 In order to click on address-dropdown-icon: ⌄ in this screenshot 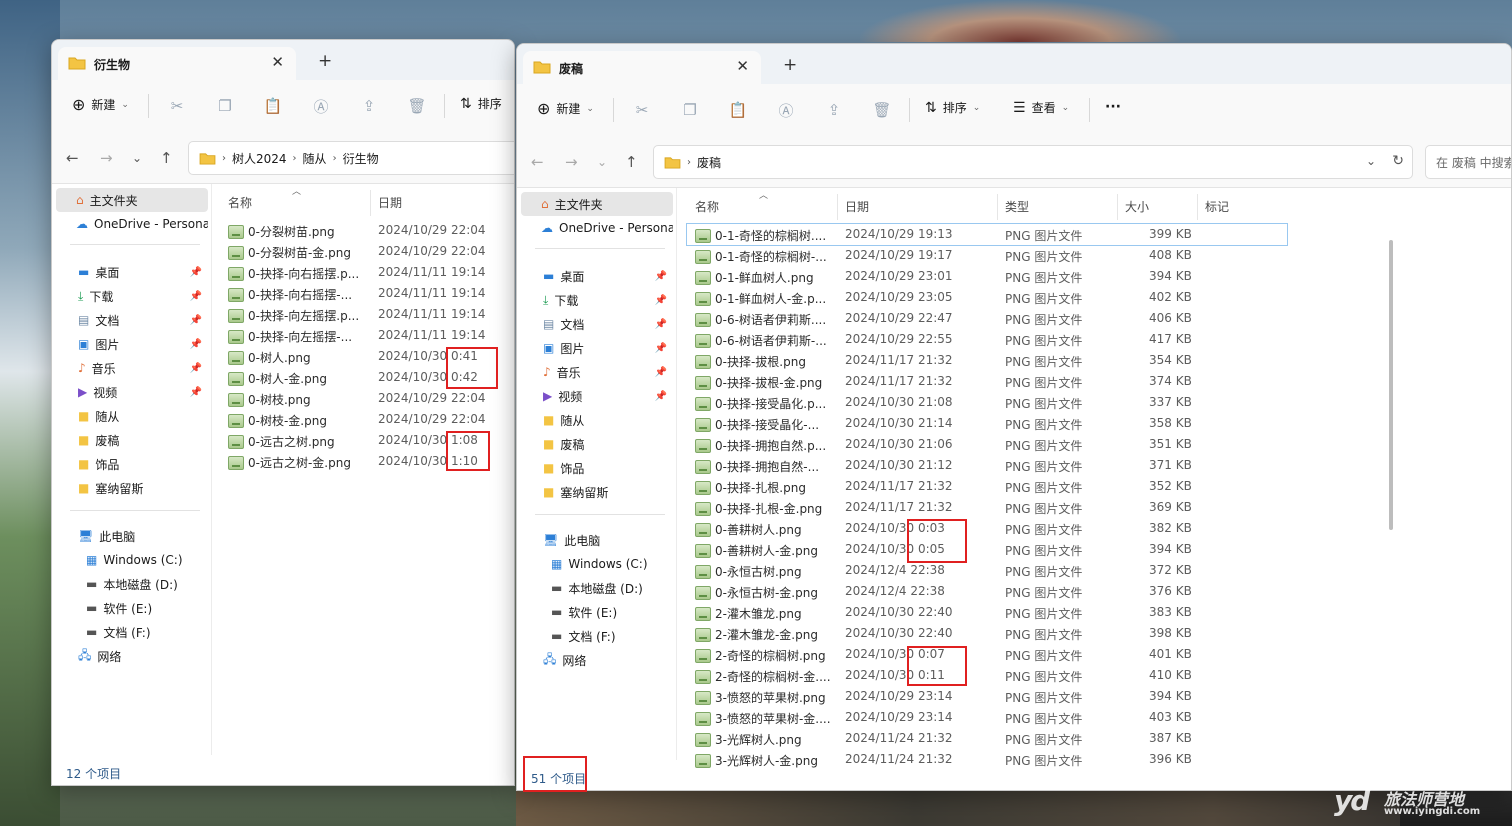, I will do `click(1371, 161)`.